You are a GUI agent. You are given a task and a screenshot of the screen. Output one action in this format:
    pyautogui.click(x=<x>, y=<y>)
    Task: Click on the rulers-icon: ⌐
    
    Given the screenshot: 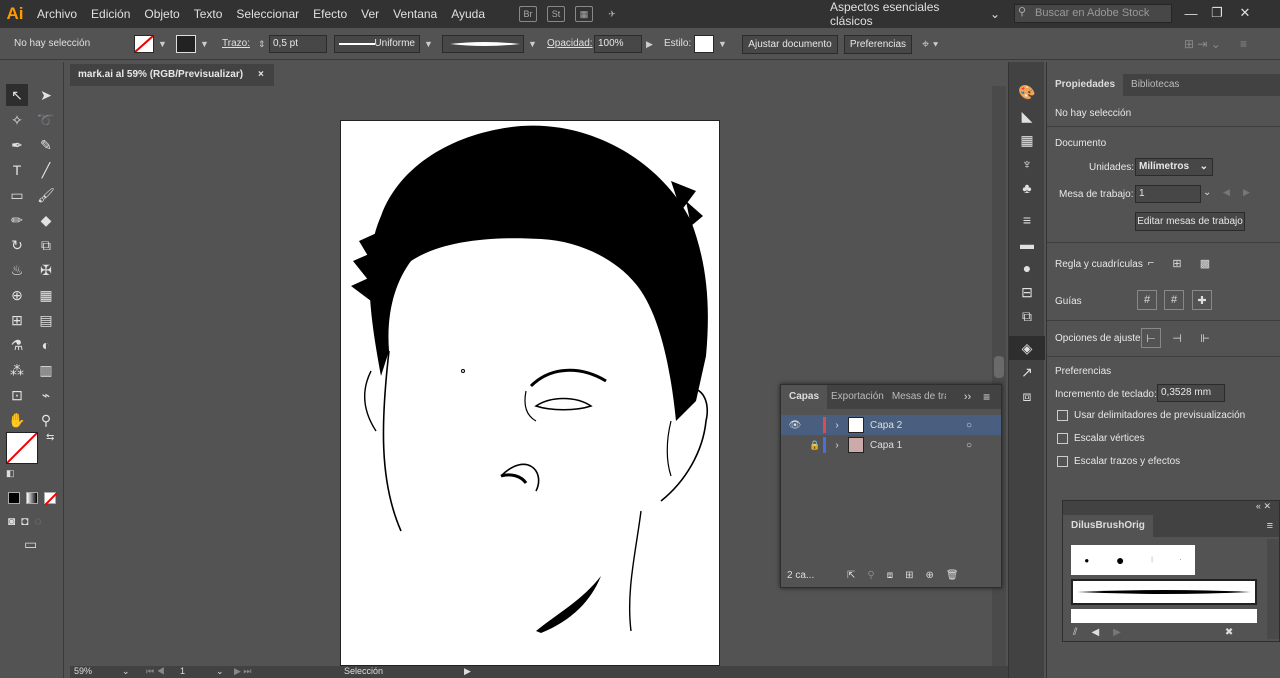 What is the action you would take?
    pyautogui.click(x=1151, y=263)
    